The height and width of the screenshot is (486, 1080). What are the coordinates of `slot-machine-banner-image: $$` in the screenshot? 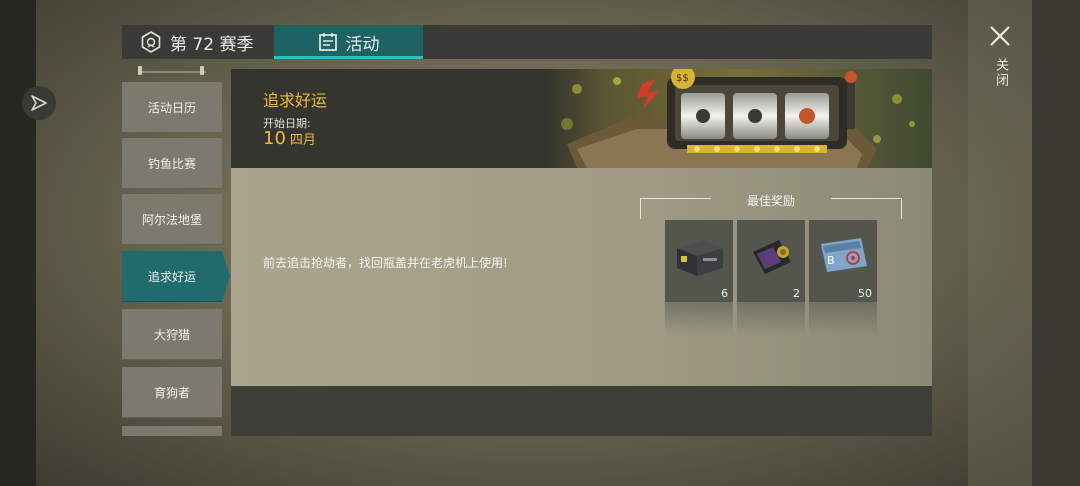 It's located at (739, 118).